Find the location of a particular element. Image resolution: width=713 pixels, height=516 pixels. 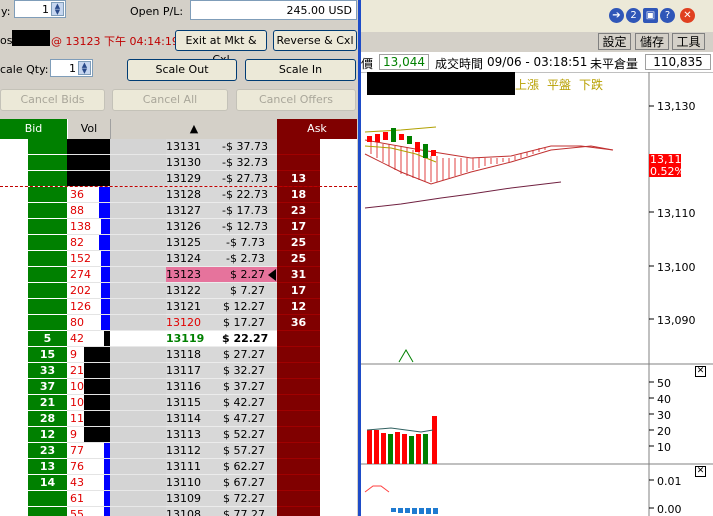

ask-cell: 23 is located at coordinates (298, 211).